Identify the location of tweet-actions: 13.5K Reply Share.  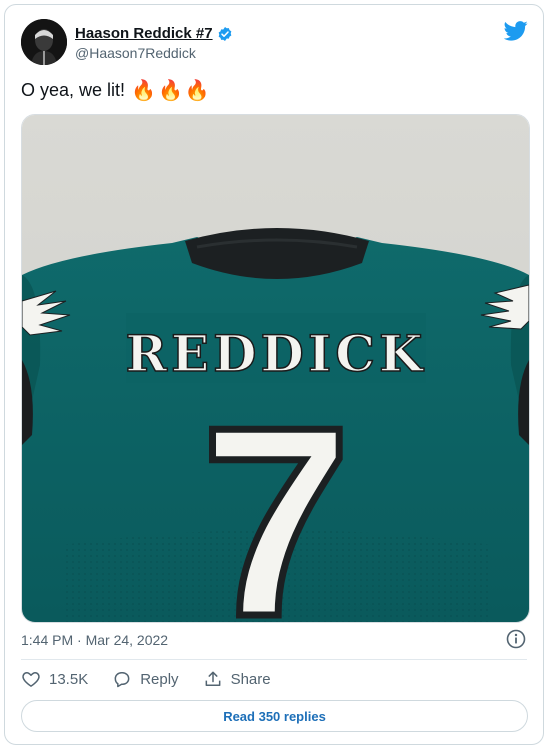
(158, 679).